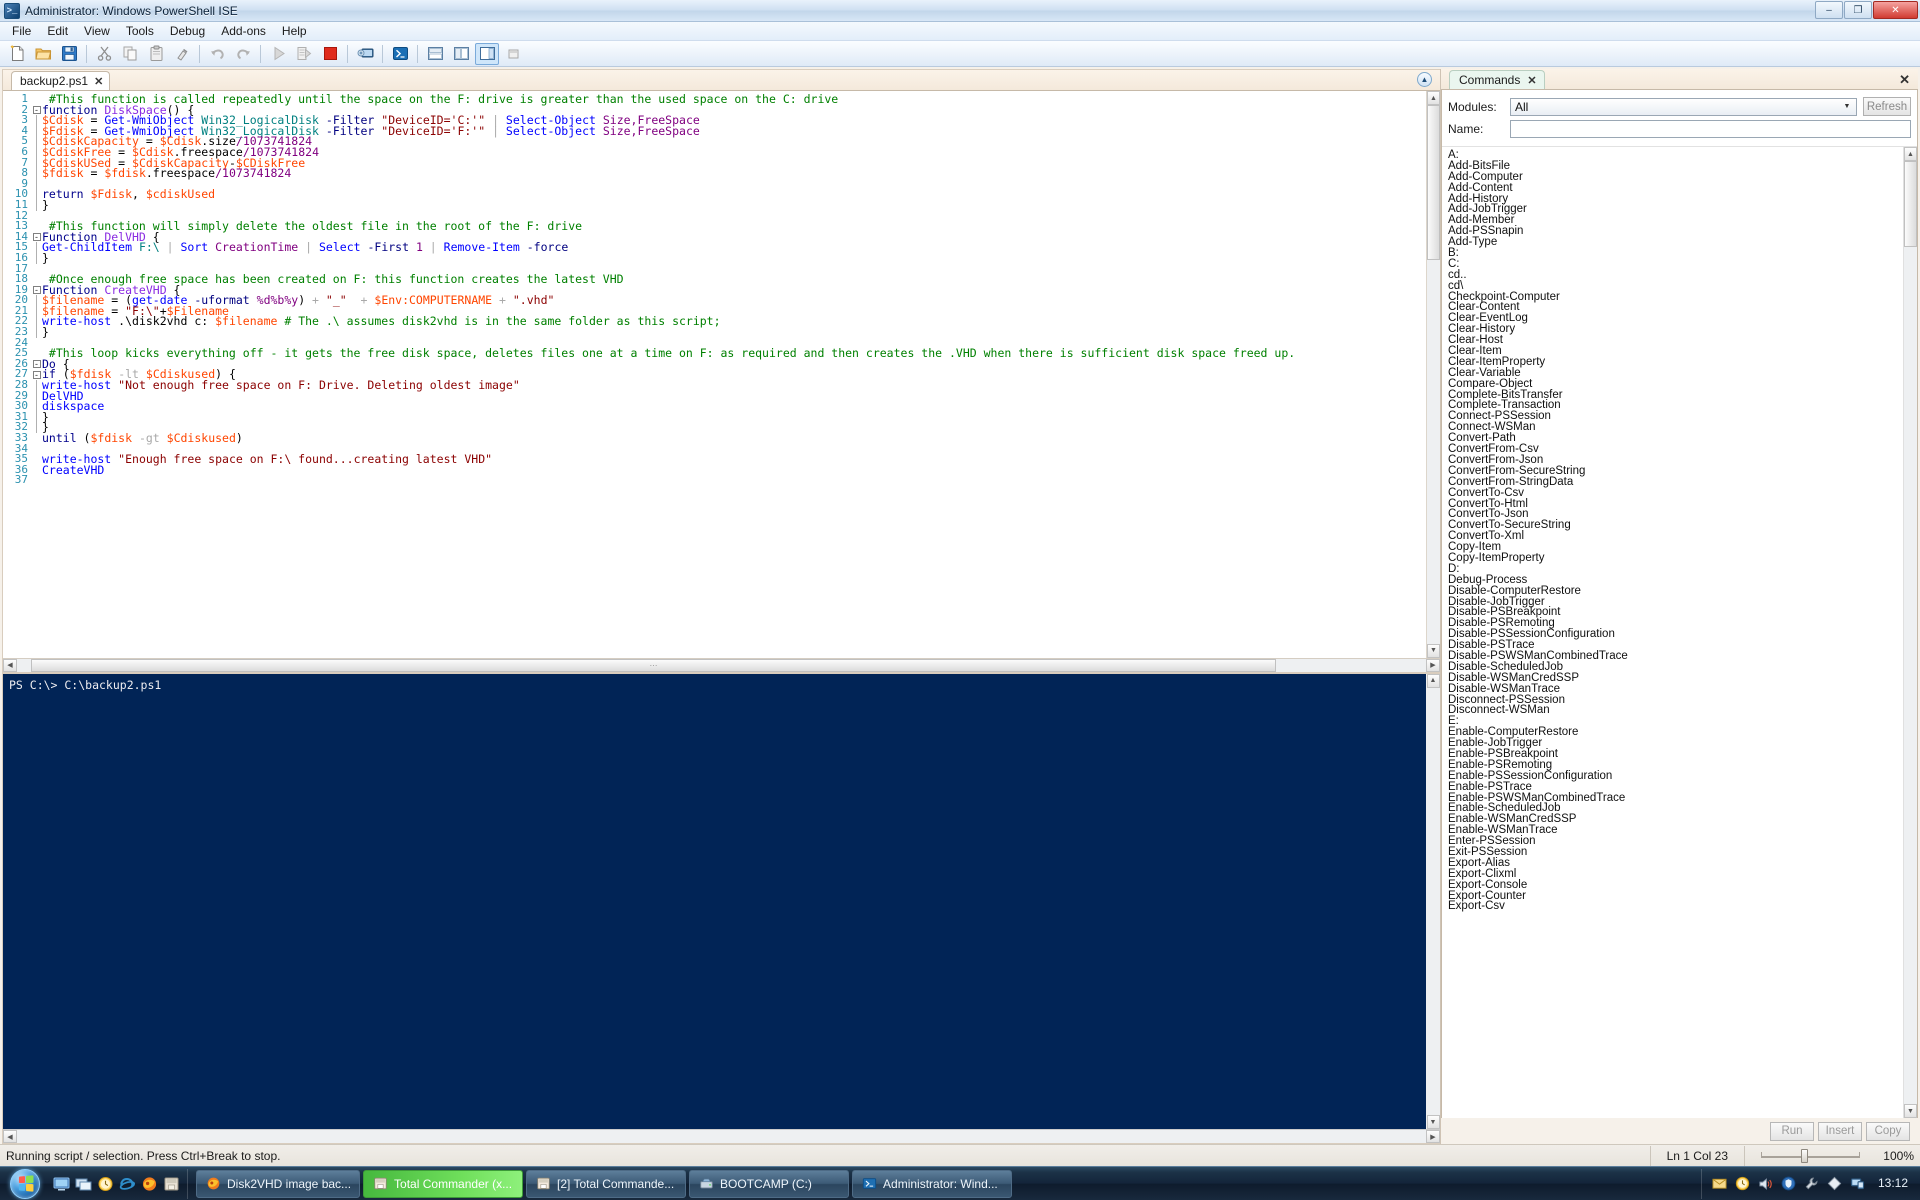 This screenshot has height=1200, width=1920. I want to click on command-list-item: Clear-EventLog, so click(1675, 318).